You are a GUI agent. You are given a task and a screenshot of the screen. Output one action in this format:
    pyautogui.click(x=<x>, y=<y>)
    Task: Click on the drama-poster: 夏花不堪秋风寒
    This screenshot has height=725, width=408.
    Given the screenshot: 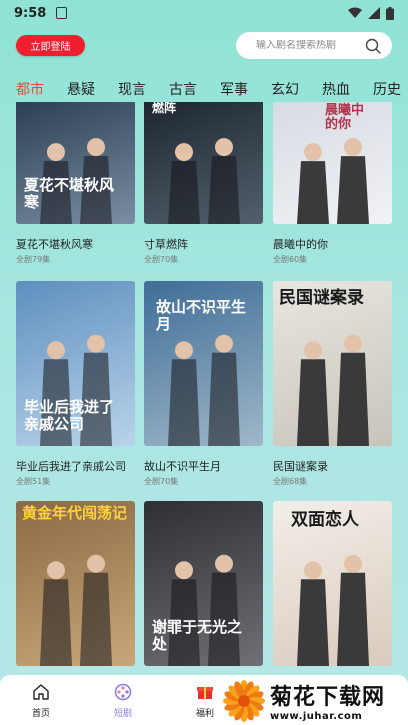 What is the action you would take?
    pyautogui.click(x=75, y=163)
    